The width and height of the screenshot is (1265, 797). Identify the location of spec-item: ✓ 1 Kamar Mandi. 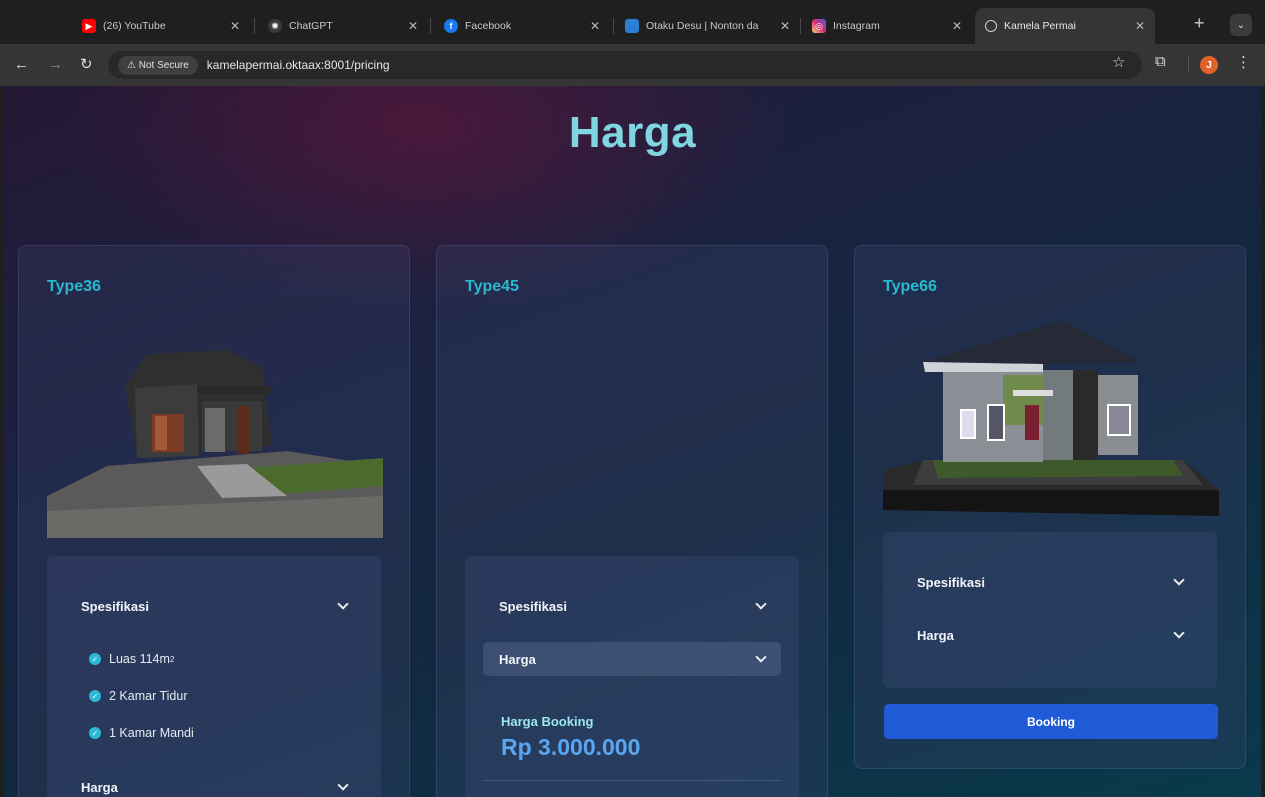
(141, 733).